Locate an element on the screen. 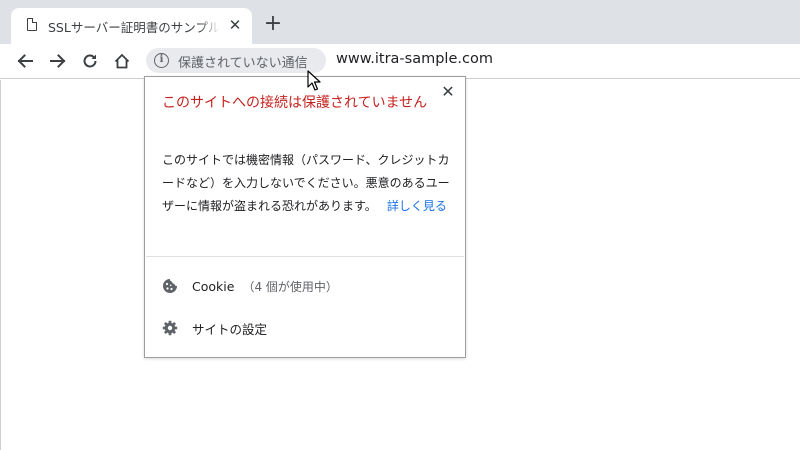  reload-button is located at coordinates (90, 61).